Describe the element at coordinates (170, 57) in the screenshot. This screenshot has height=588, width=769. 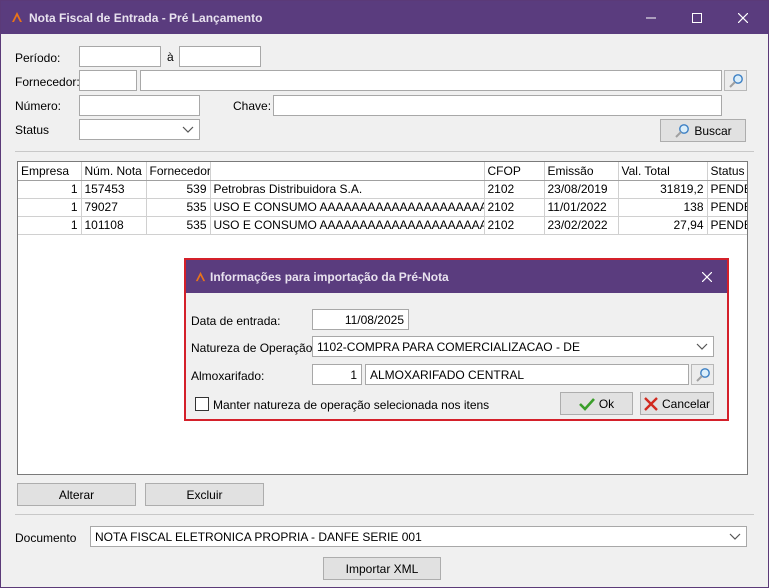
I see `periodo-separator: à` at that location.